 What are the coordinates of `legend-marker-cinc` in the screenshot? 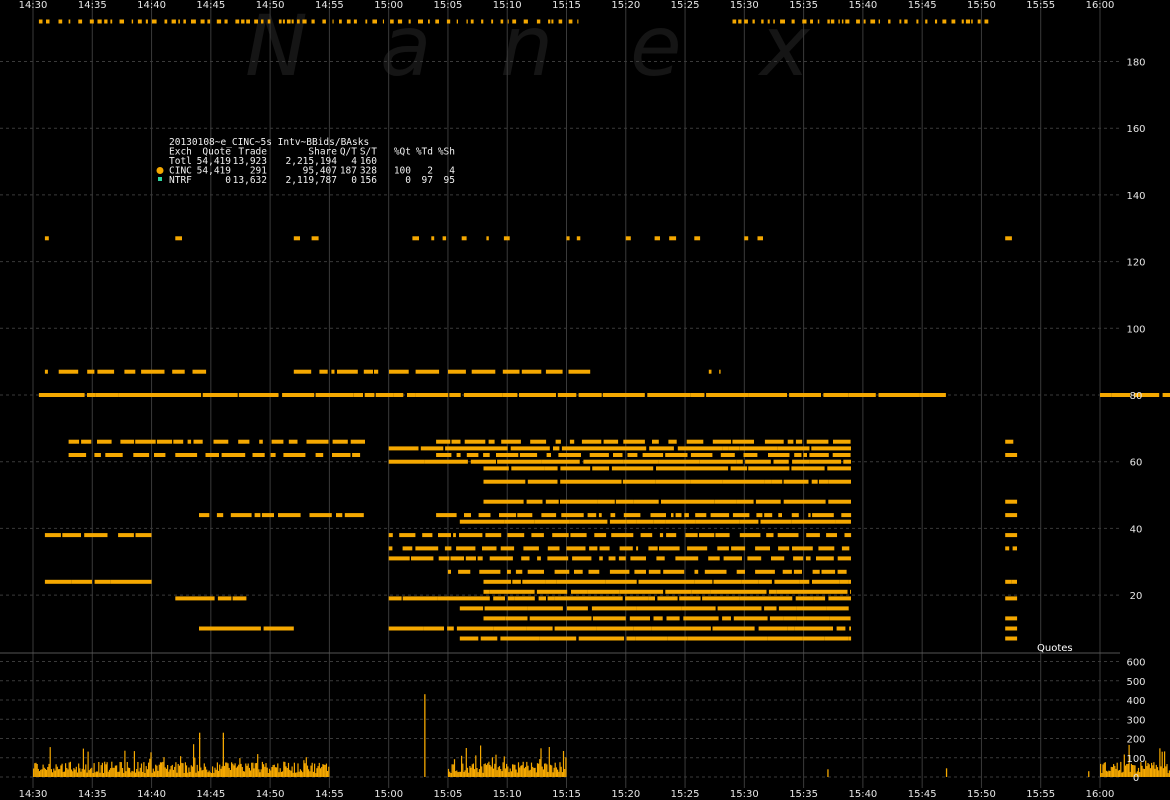 It's located at (160, 170).